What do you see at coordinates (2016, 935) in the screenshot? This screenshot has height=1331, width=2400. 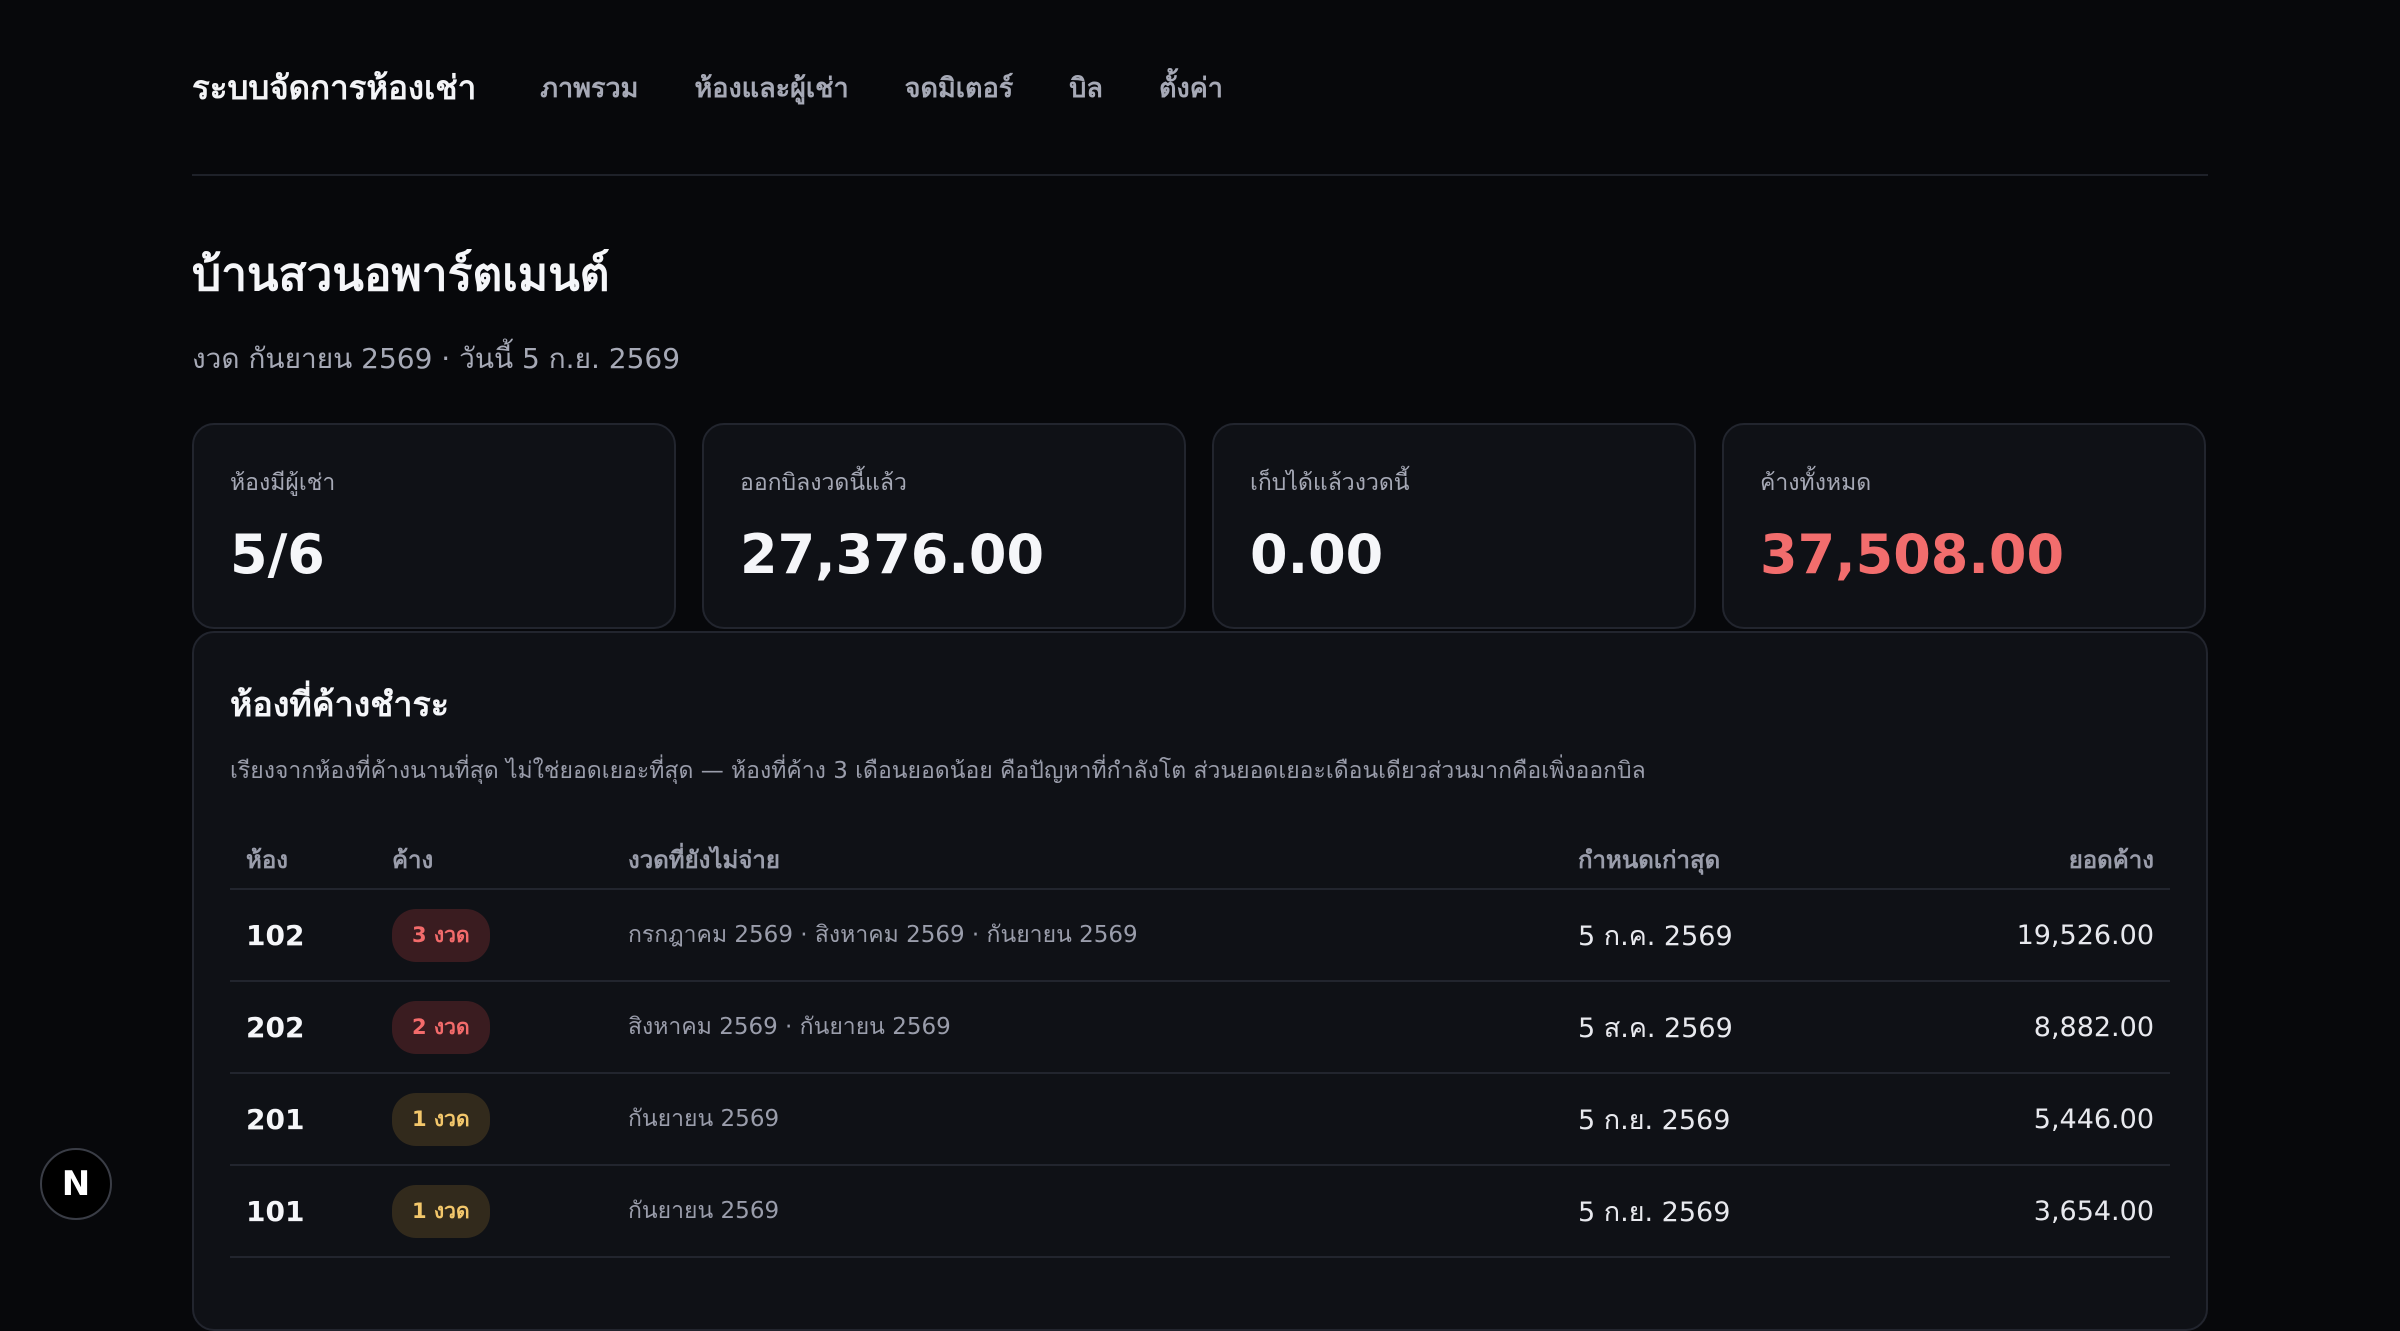 I see `outstanding-amount: 19,526.00` at bounding box center [2016, 935].